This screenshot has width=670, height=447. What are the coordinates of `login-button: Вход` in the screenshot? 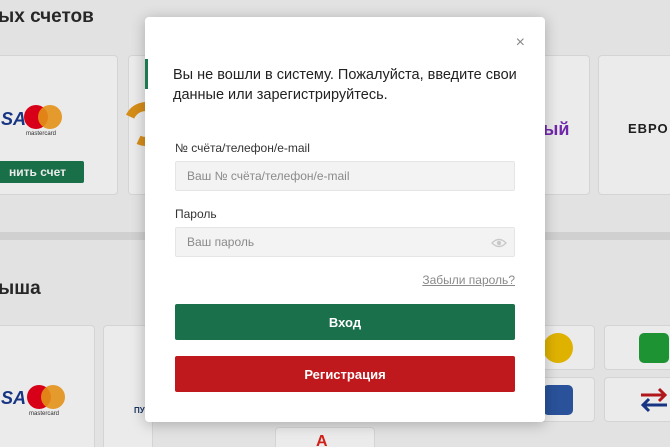 It's located at (345, 322).